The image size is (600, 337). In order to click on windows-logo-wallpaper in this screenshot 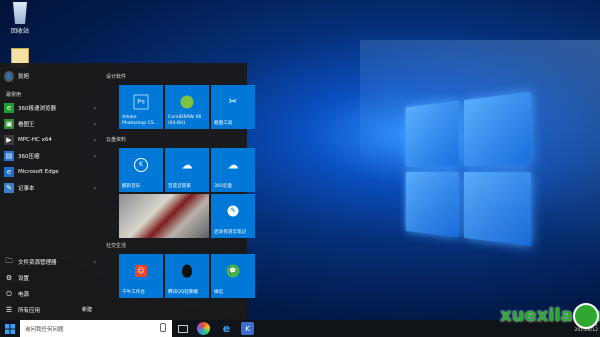, I will do `click(472, 170)`.